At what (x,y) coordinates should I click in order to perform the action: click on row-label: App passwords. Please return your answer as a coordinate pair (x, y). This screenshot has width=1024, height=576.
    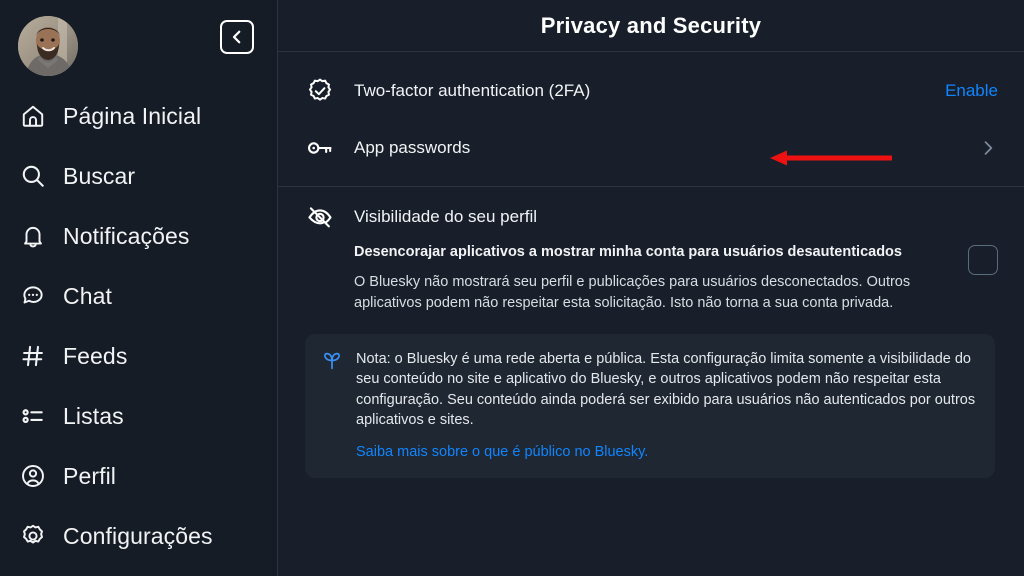
    Looking at the image, I should click on (412, 147).